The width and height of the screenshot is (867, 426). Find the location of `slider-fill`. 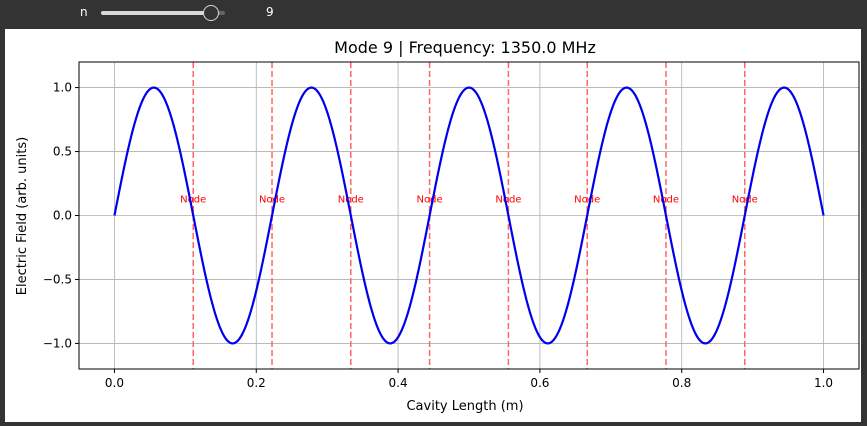

slider-fill is located at coordinates (156, 13).